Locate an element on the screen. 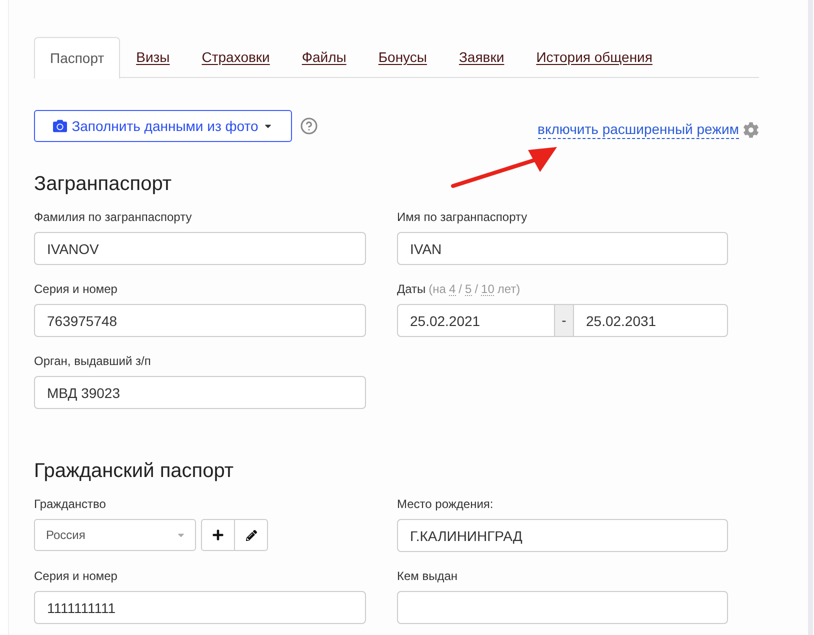 This screenshot has width=814, height=635. term-hint: лет) is located at coordinates (508, 289).